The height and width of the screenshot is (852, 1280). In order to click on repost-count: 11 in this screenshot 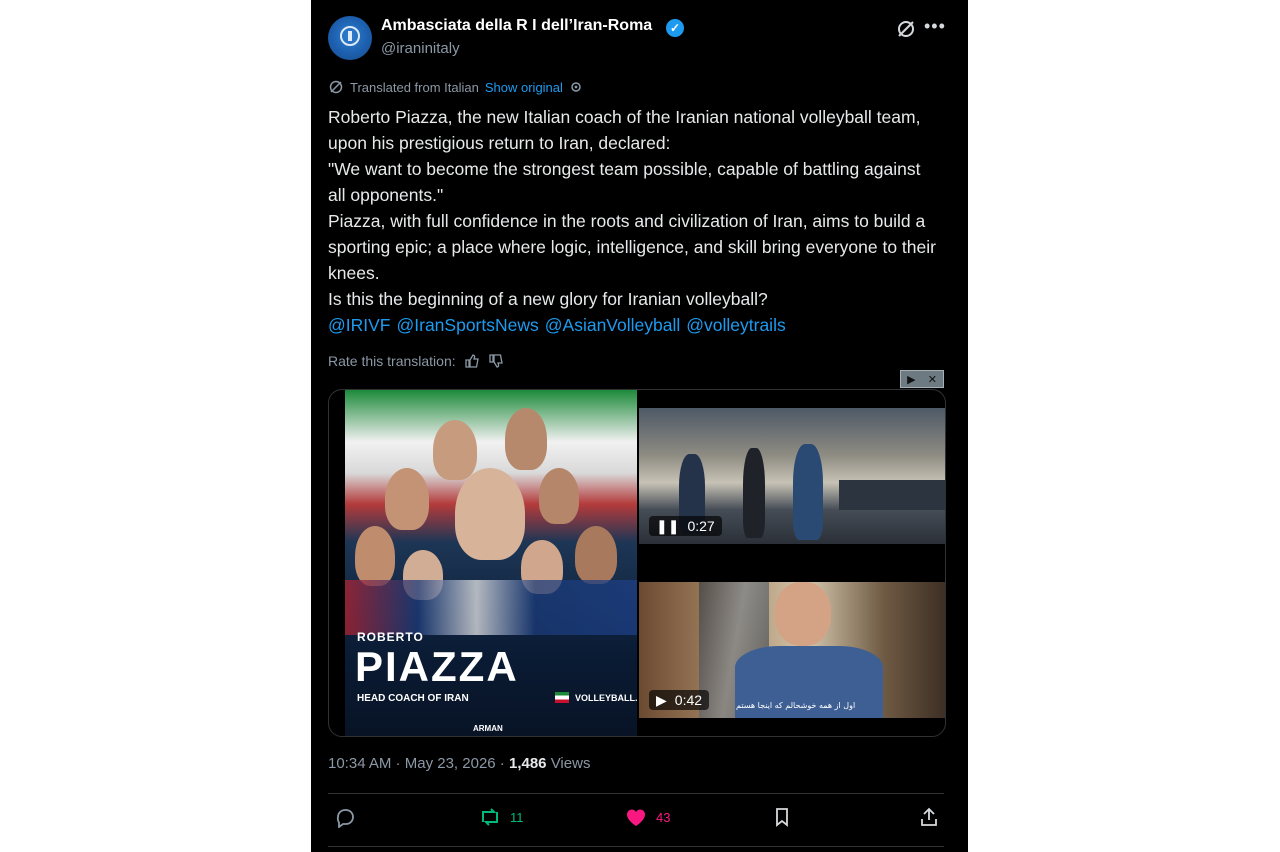, I will do `click(517, 817)`.